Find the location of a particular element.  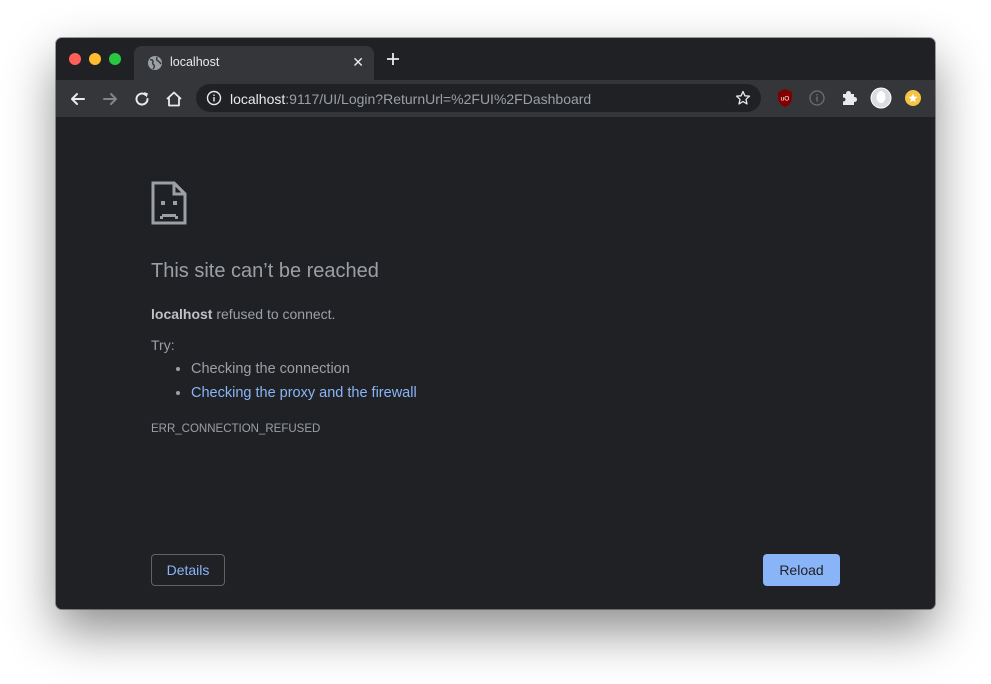

disabled-info-icon is located at coordinates (817, 100).